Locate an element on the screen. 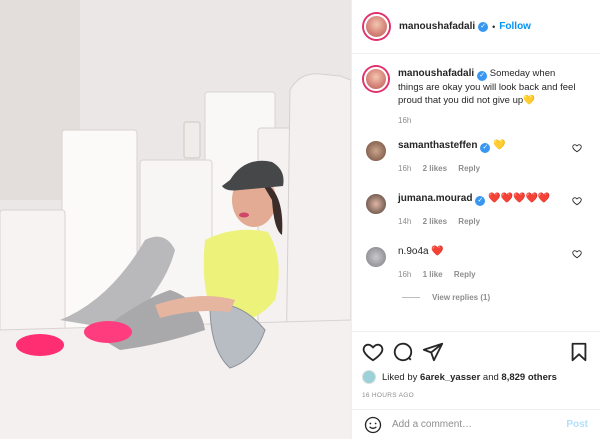  comment-text: 💛 is located at coordinates (499, 145).